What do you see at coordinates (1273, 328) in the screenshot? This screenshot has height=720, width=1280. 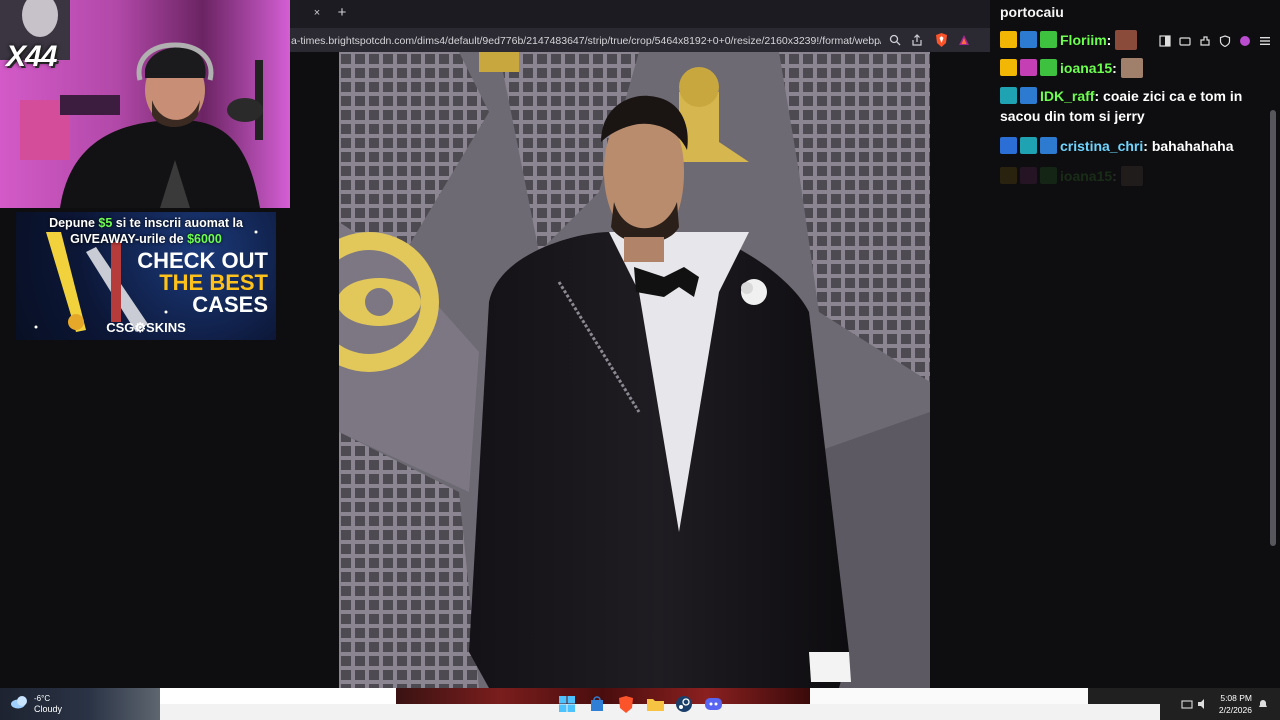 I see `page-scrollbar` at bounding box center [1273, 328].